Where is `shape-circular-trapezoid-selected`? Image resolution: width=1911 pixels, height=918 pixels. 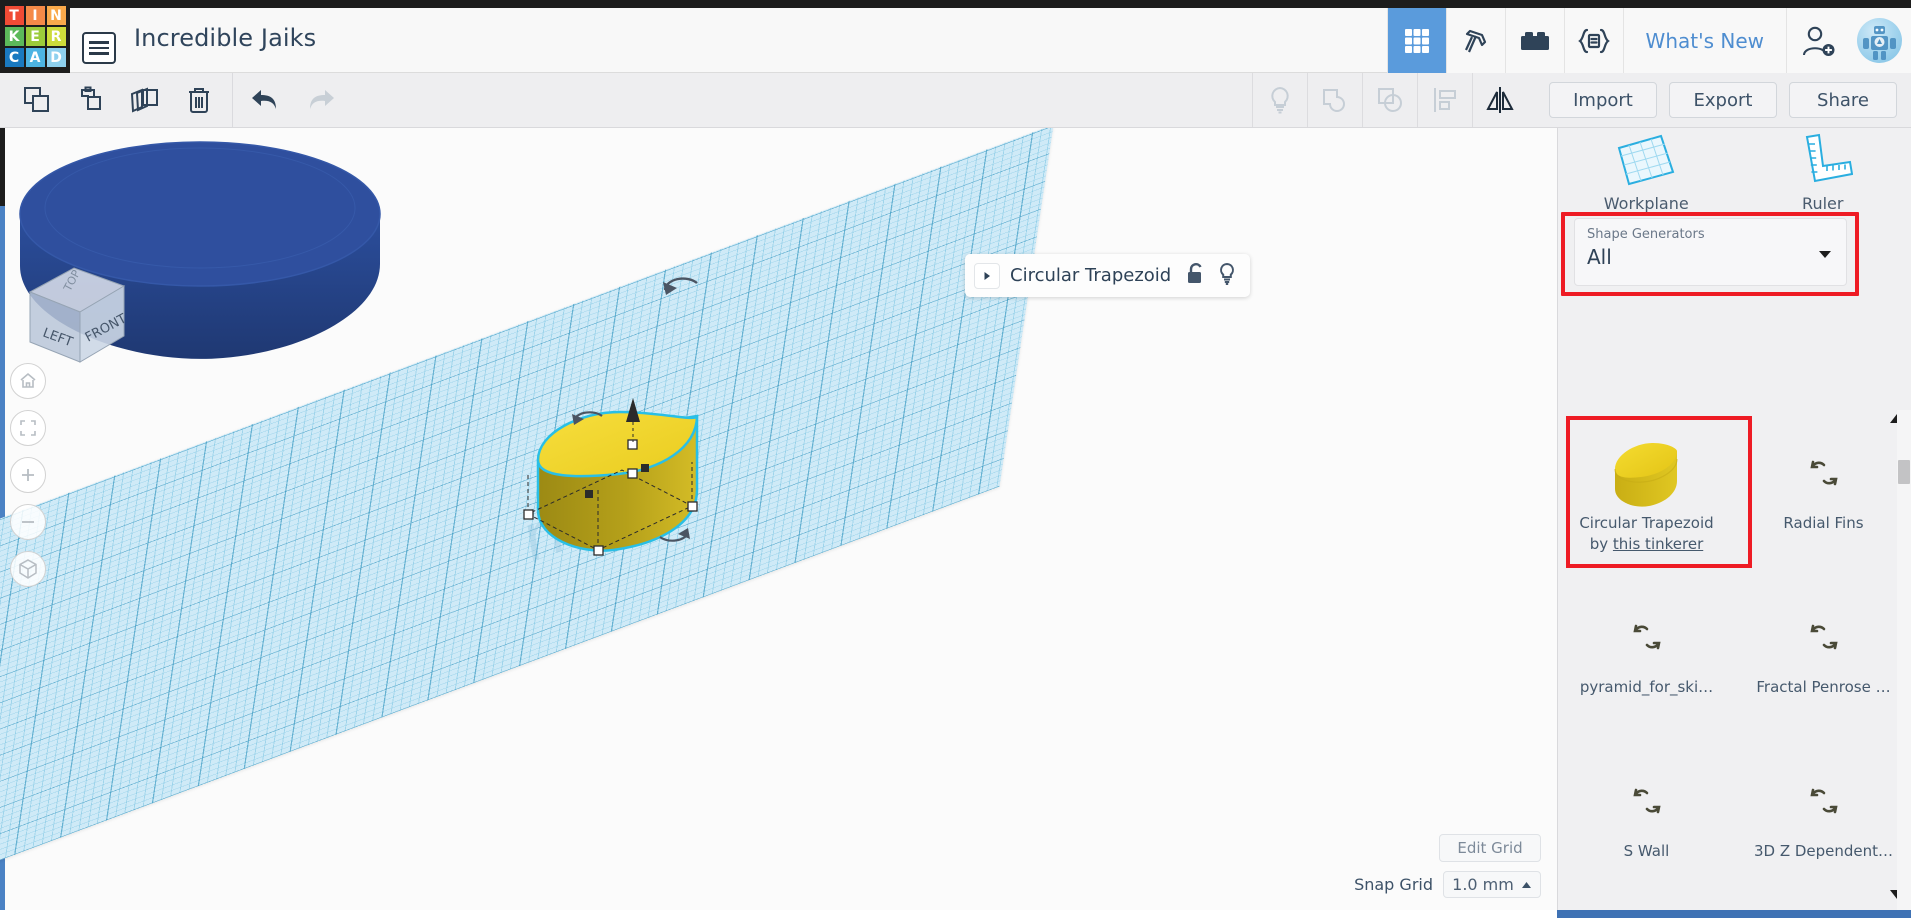 shape-circular-trapezoid-selected is located at coordinates (630, 493).